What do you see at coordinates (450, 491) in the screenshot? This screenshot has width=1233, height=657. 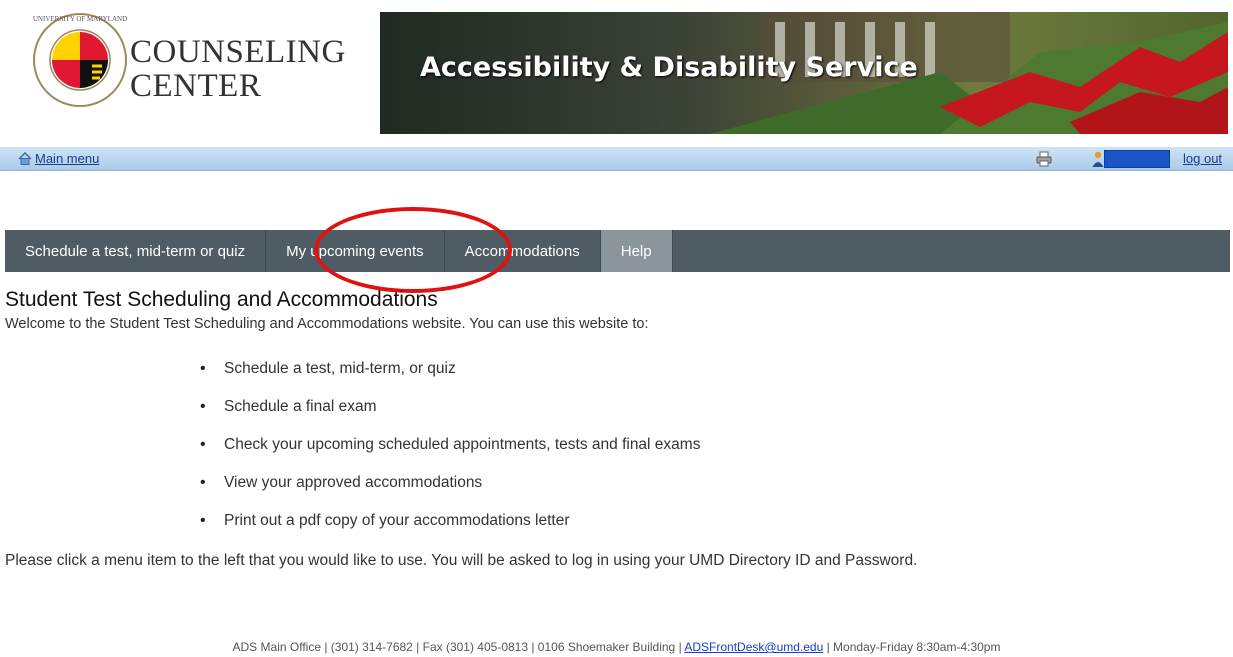 I see `list-item: View your approved accommodations` at bounding box center [450, 491].